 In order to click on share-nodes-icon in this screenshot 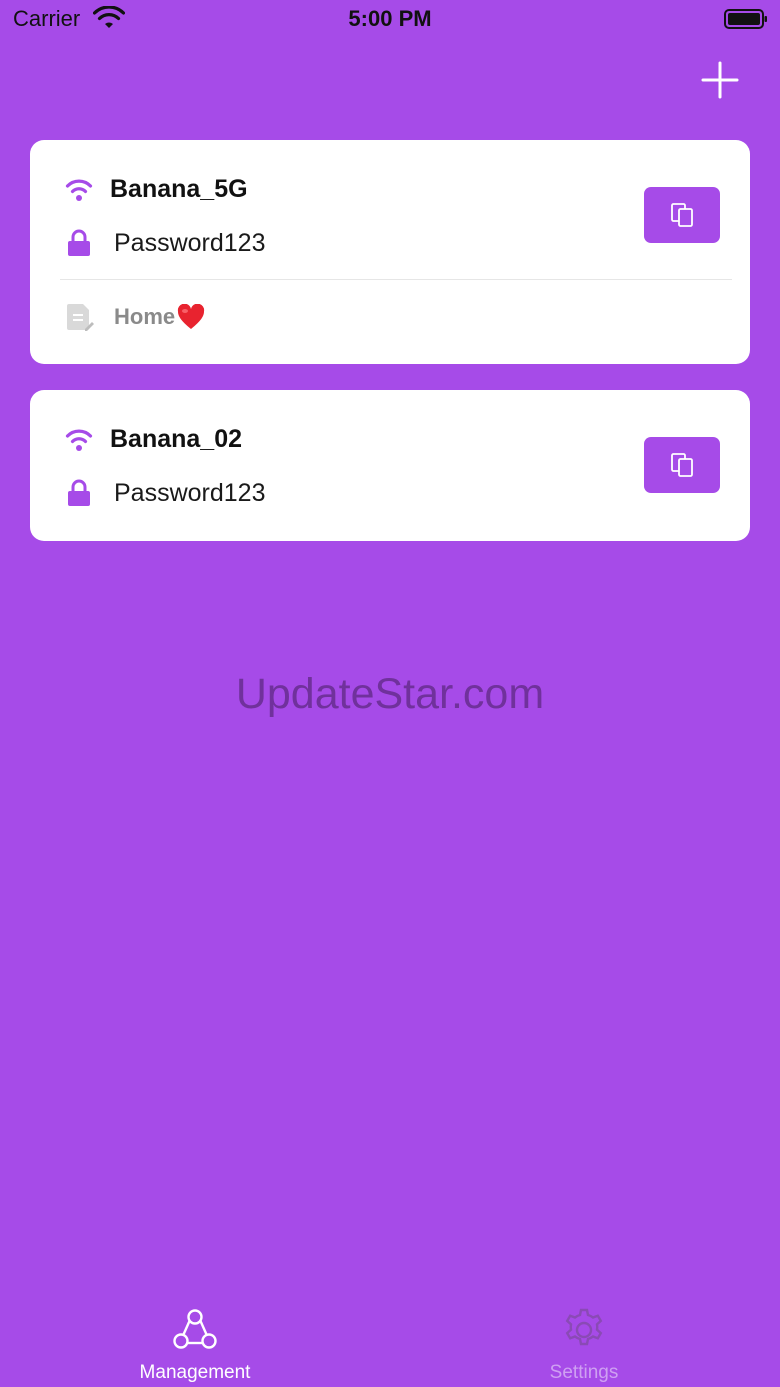, I will do `click(195, 1329)`.